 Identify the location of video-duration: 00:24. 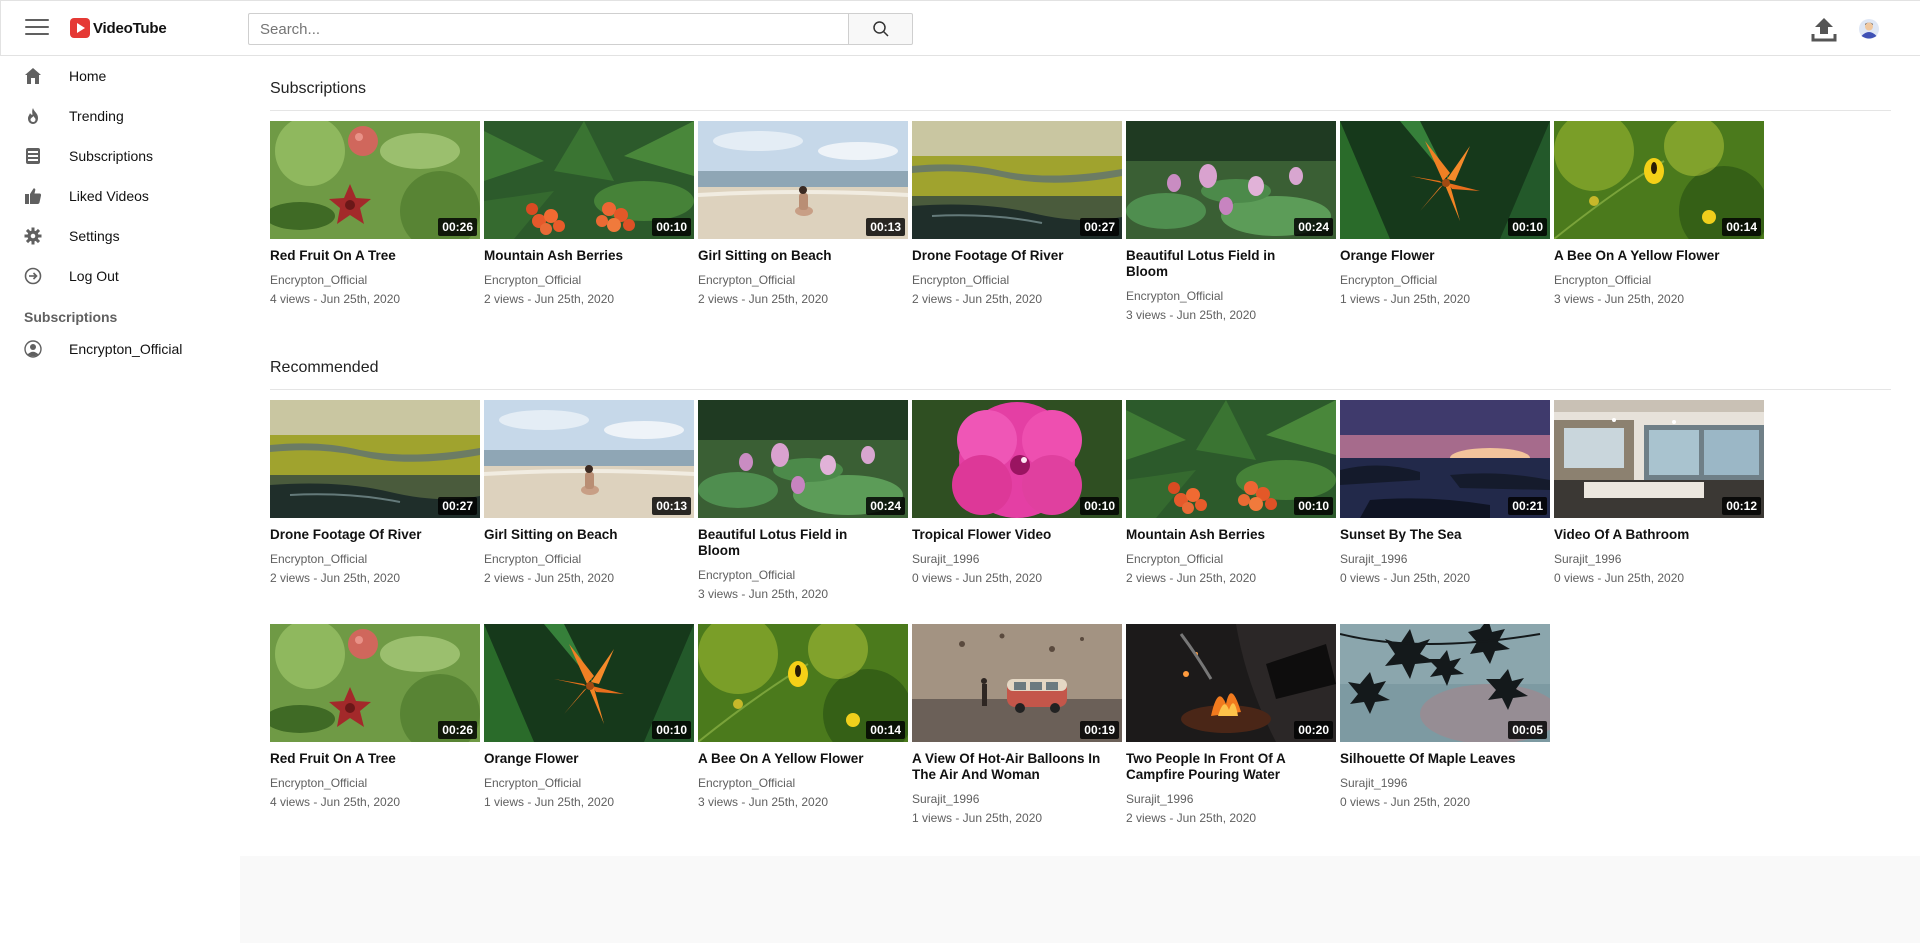
(885, 506).